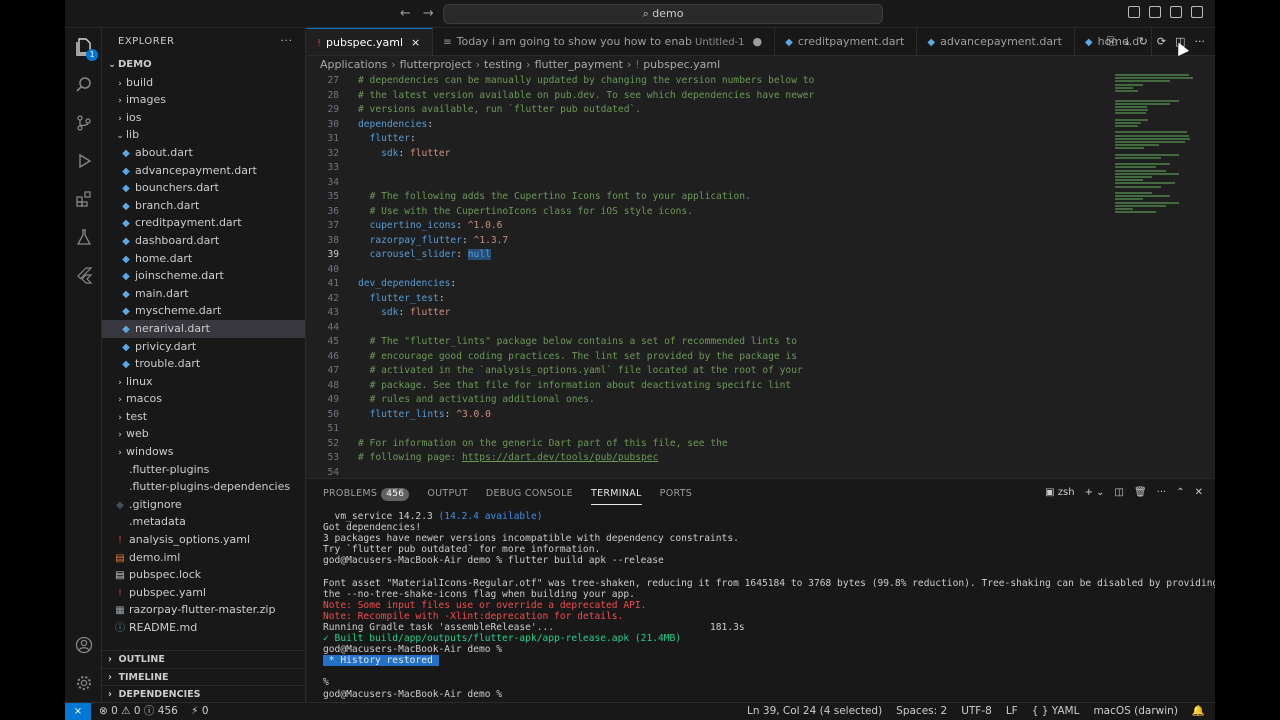  What do you see at coordinates (441, 298) in the screenshot?
I see `code-token: :` at bounding box center [441, 298].